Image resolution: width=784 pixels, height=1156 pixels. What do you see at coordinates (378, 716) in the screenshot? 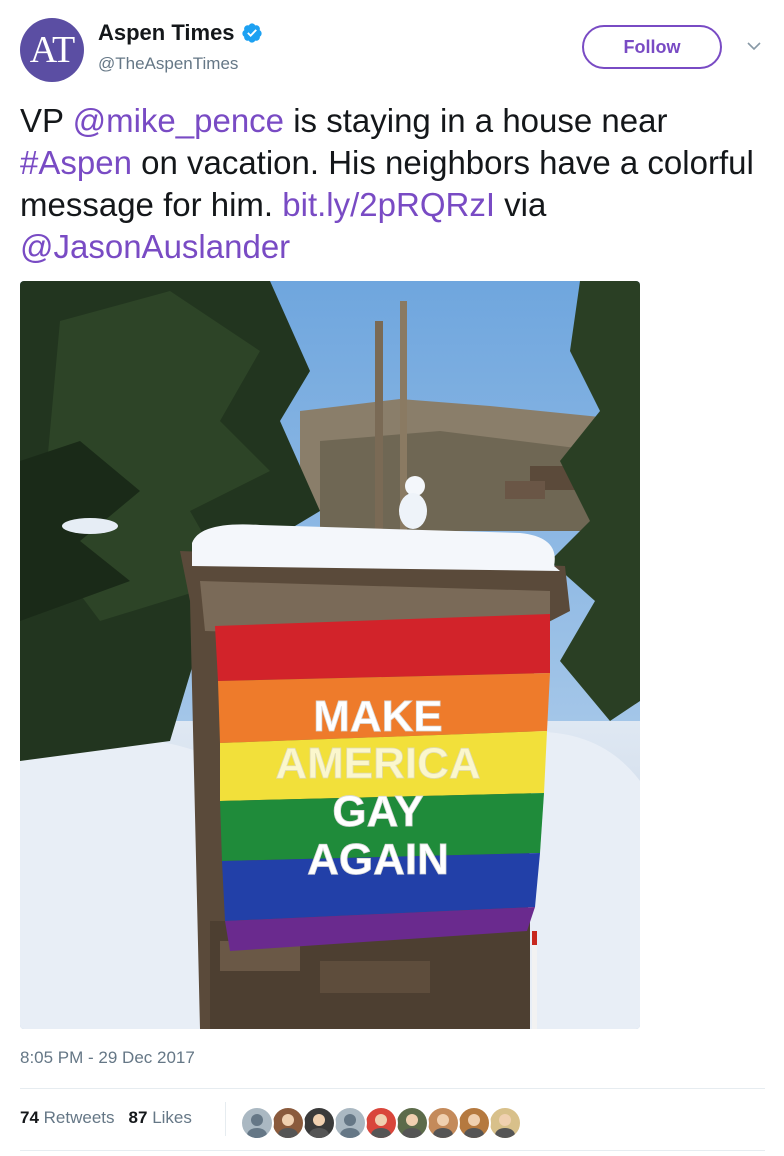
I see `flag-text-line: MAKE` at bounding box center [378, 716].